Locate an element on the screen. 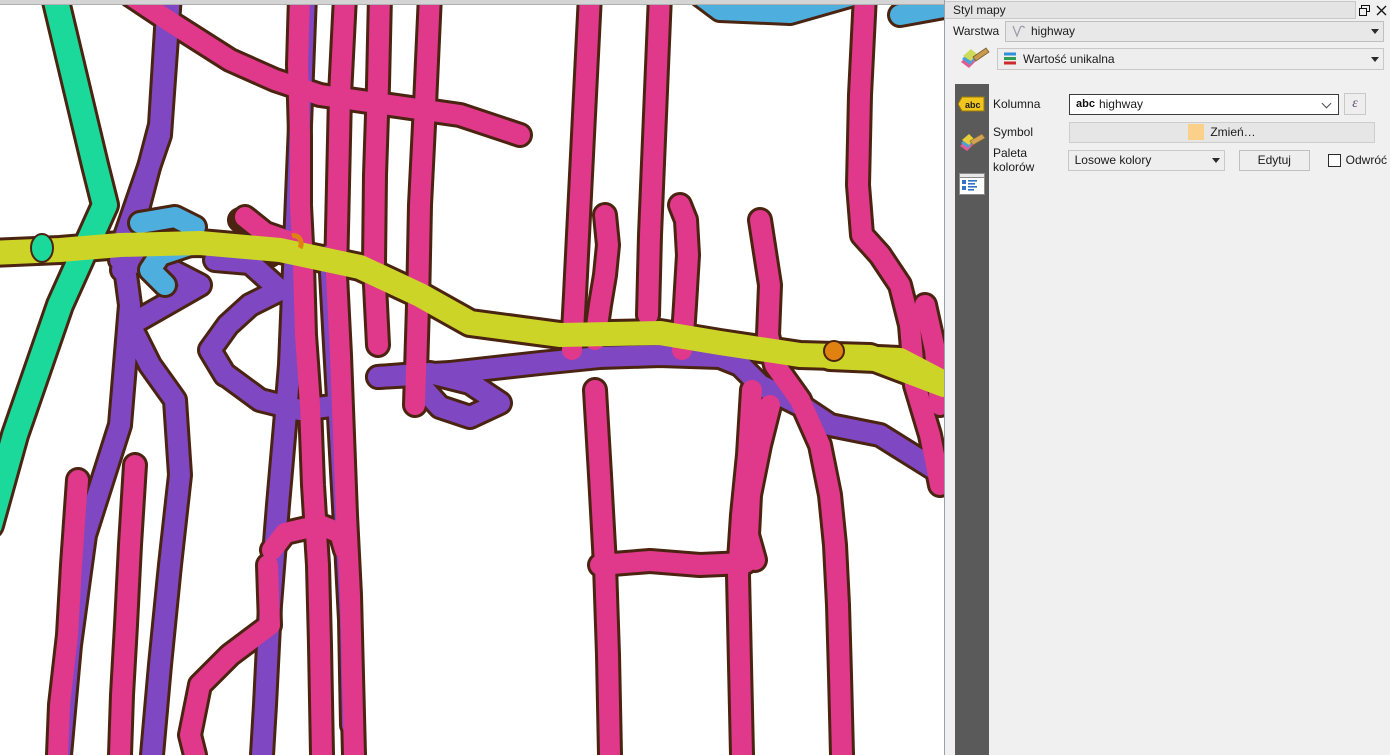 This screenshot has height=755, width=1390. layer-selector-row: Warstwa highway is located at coordinates (1168, 31).